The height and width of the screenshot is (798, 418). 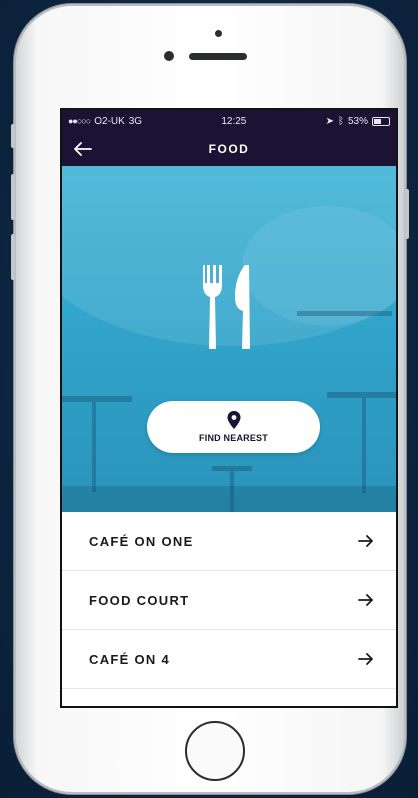 I want to click on location-label: FOOD COURT, so click(x=139, y=600).